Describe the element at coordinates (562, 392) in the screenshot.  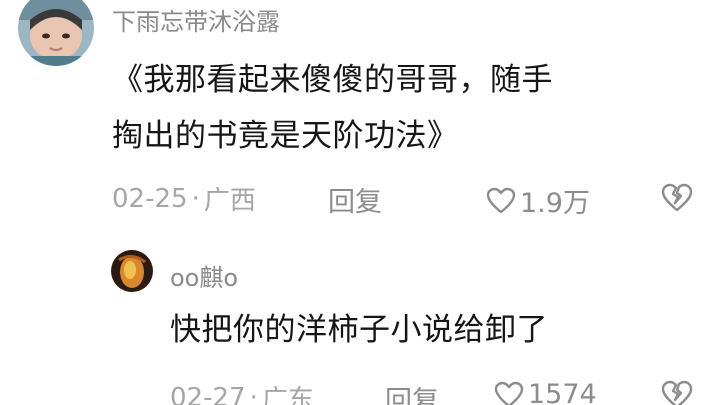
I see `like-count: 1574` at that location.